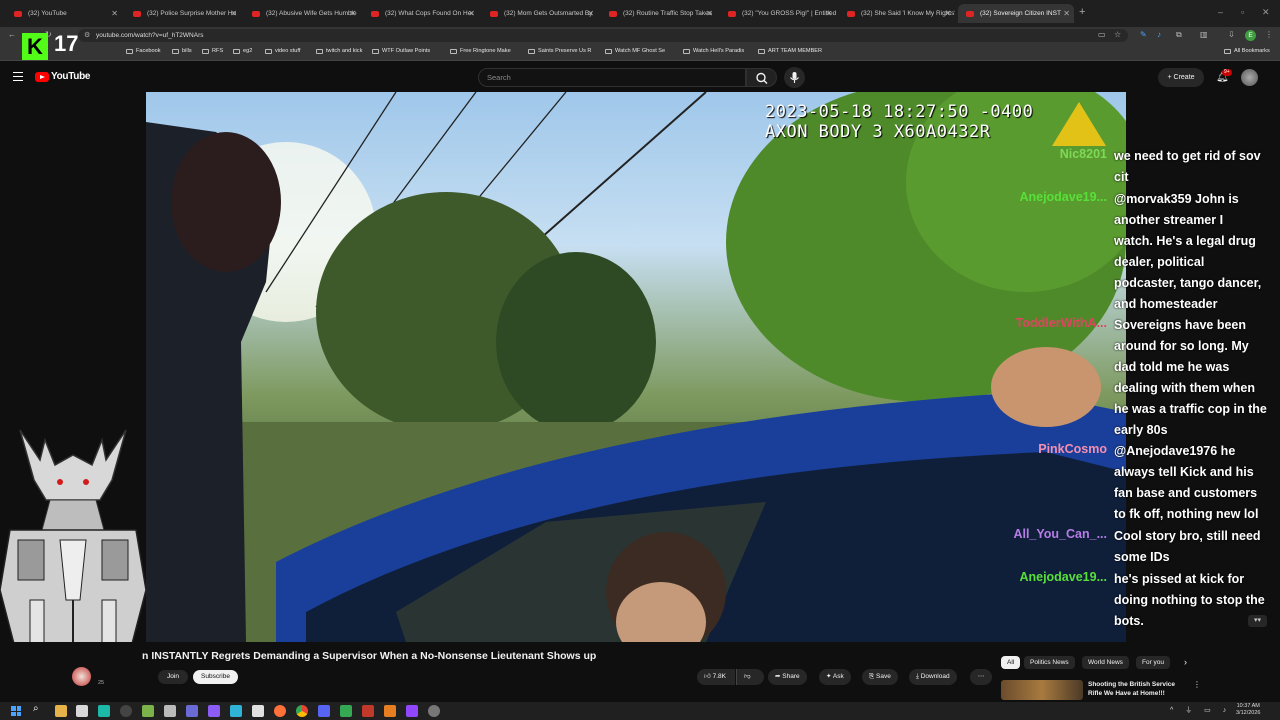 This screenshot has width=1280, height=720. I want to click on steam-icon, so click(126, 711).